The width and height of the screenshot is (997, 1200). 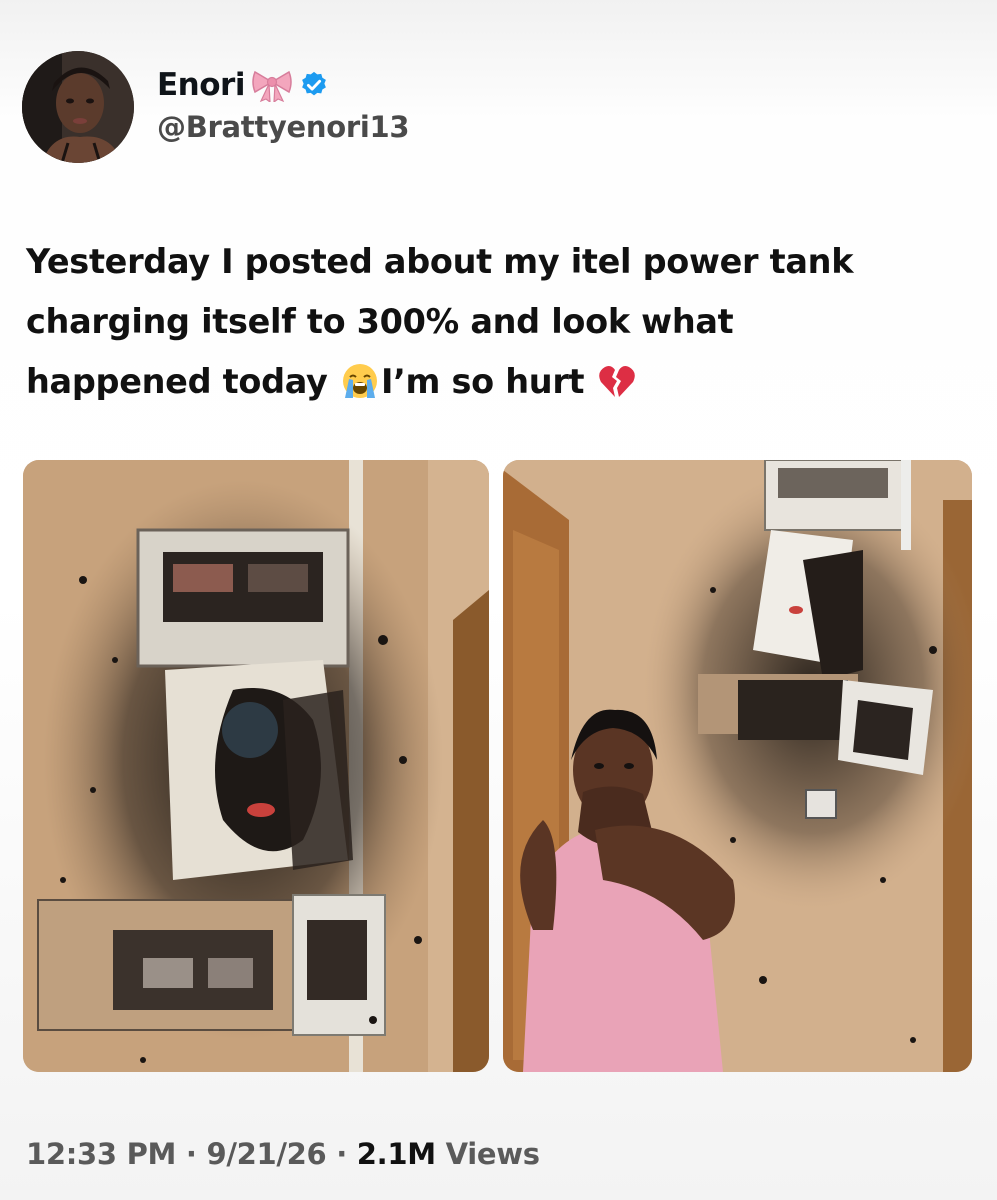 I want to click on bow-icon, so click(x=272, y=85).